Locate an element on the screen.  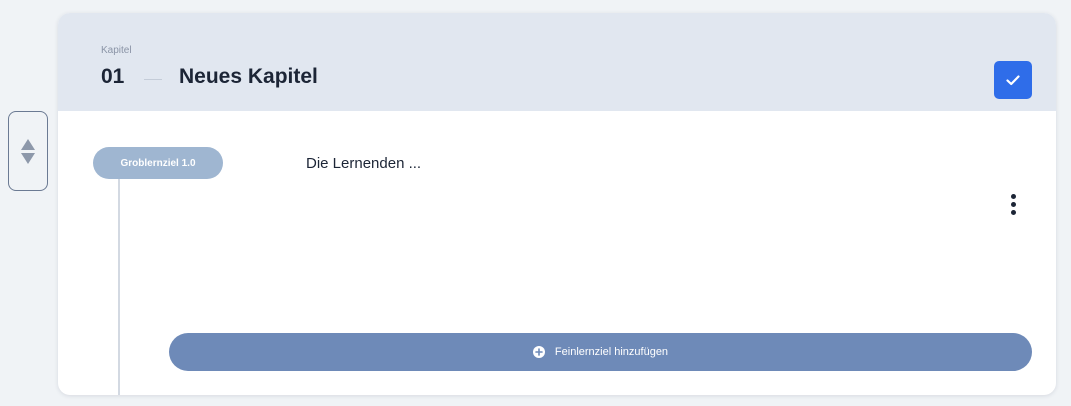
add-sub-goal-button: Feinlernziel hinzufügen is located at coordinates (600, 352).